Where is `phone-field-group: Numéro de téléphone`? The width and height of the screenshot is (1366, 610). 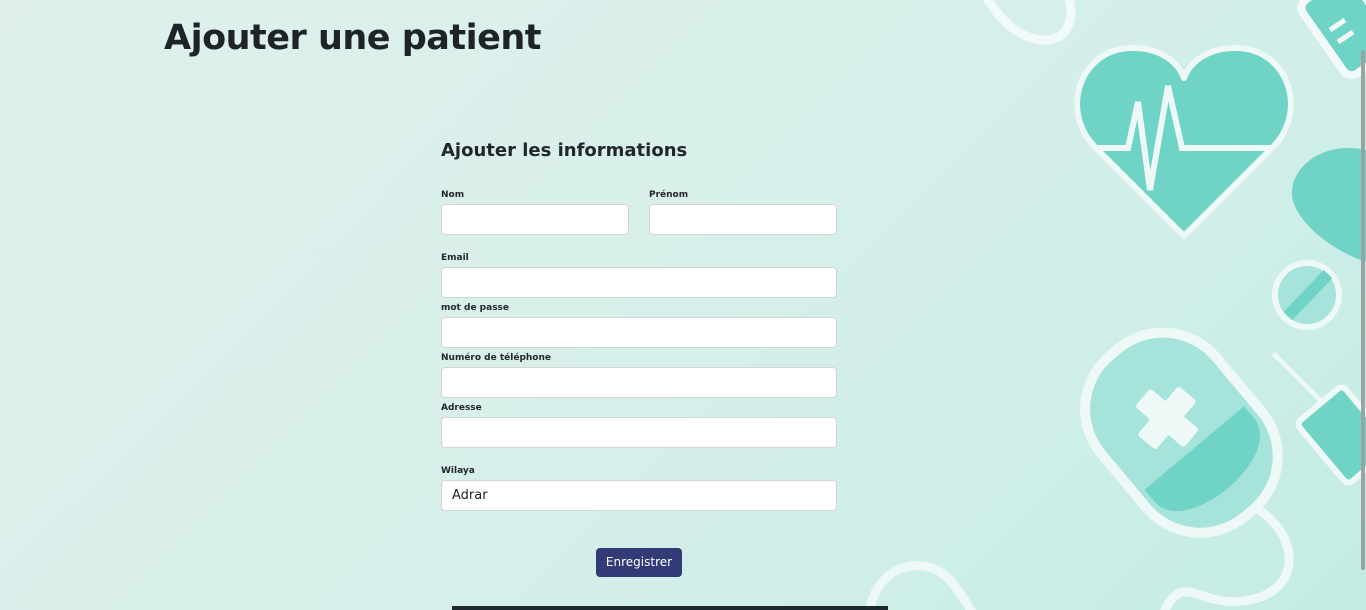
phone-field-group: Numéro de téléphone is located at coordinates (639, 375).